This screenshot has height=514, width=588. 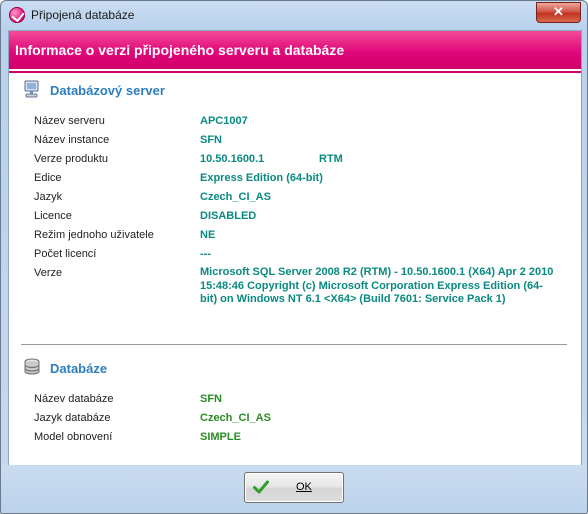 What do you see at coordinates (224, 121) in the screenshot?
I see `server-name-value: APC1007` at bounding box center [224, 121].